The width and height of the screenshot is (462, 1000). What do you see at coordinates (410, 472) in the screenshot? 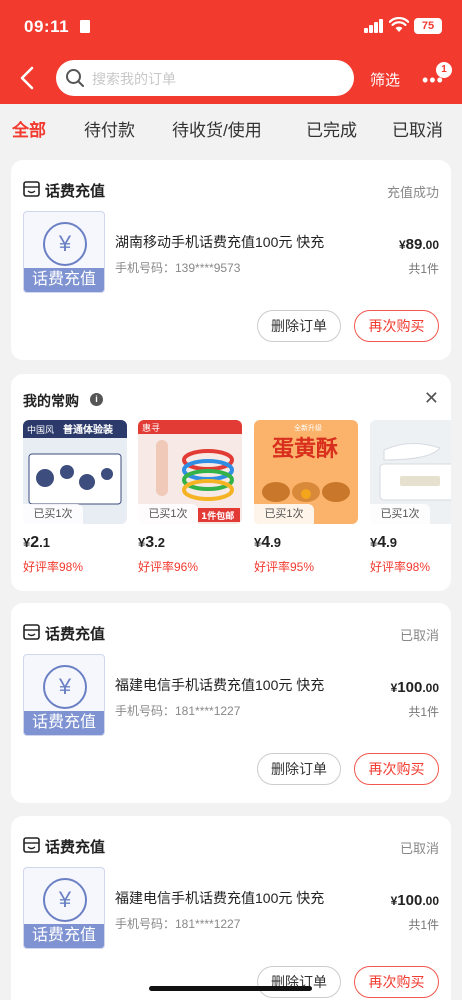
I see `product-image: 已买1次` at bounding box center [410, 472].